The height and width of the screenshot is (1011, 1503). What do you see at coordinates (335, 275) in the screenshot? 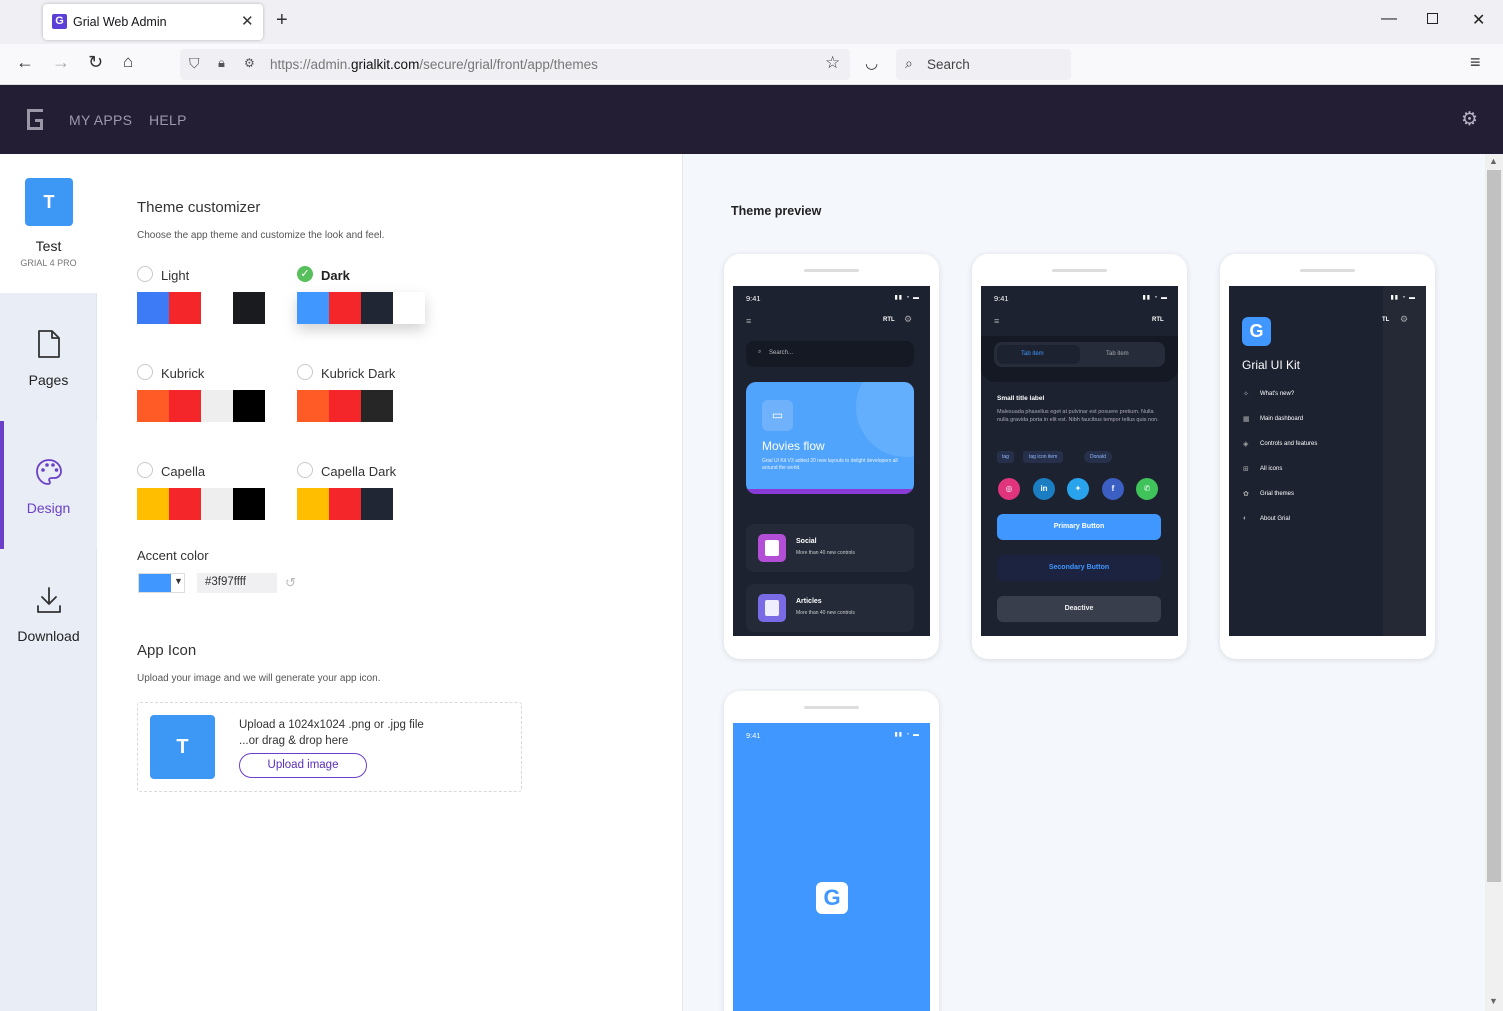
I see `theme-label-dark: Dark` at bounding box center [335, 275].